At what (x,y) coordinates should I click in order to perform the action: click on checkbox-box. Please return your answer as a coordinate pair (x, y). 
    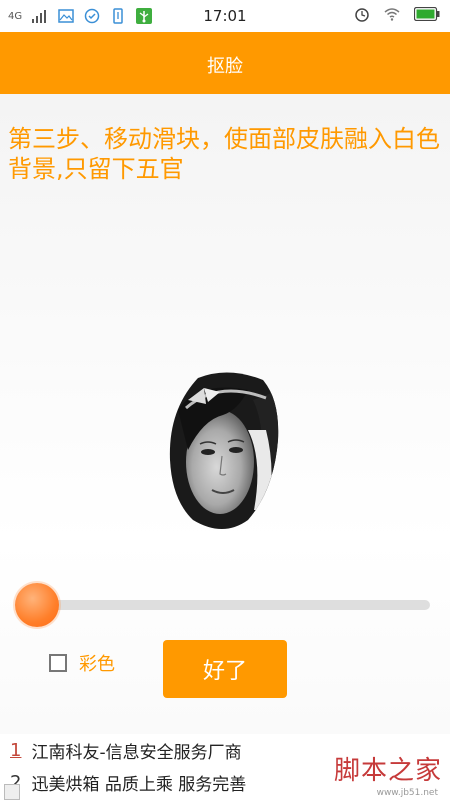
    Looking at the image, I should click on (58, 663).